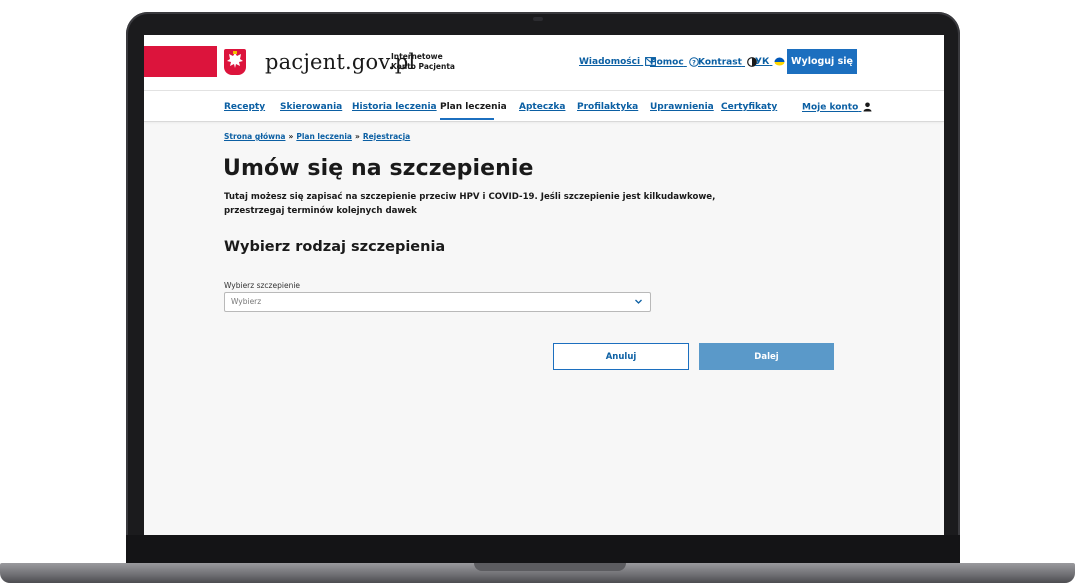  Describe the element at coordinates (262, 285) in the screenshot. I see `vaccine-select-label: Wybierz szczepienie` at that location.